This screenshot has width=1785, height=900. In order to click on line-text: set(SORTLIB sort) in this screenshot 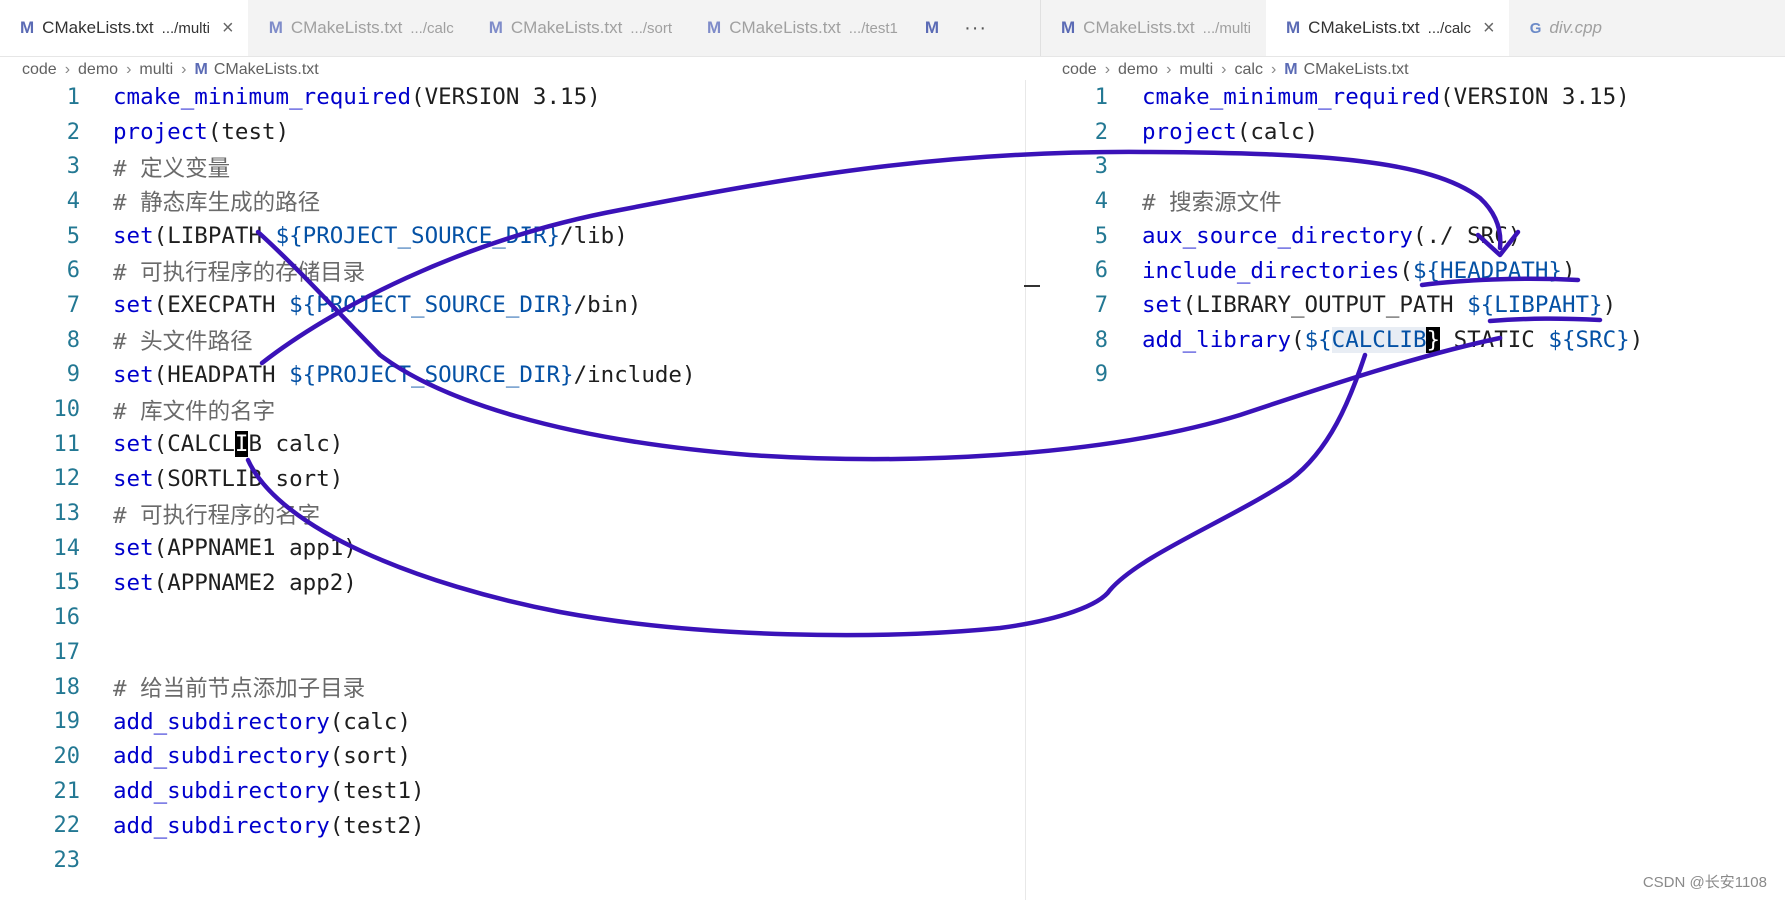, I will do `click(228, 479)`.